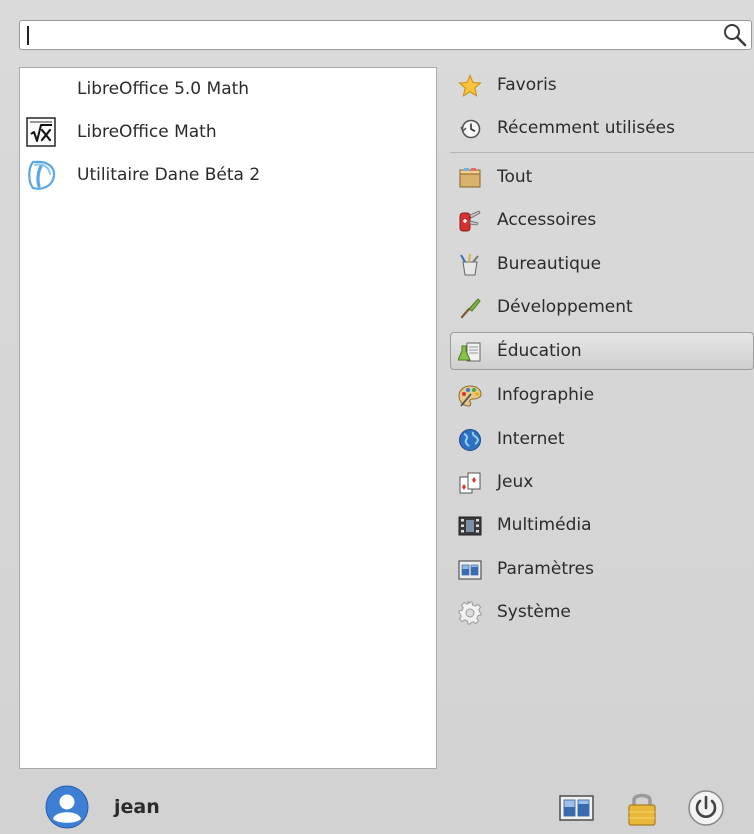 Image resolution: width=754 pixels, height=834 pixels. Describe the element at coordinates (546, 395) in the screenshot. I see `category-label: Infographie` at that location.